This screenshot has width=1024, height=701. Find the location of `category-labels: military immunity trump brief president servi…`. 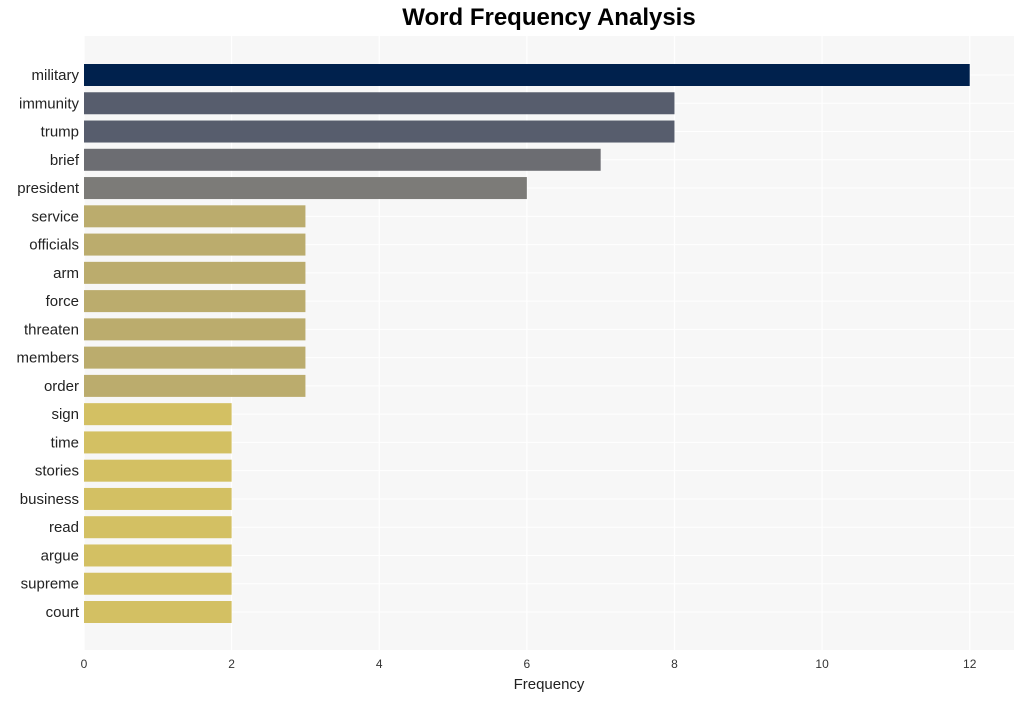

category-labels: military immunity trump brief president servi… is located at coordinates (47, 344).